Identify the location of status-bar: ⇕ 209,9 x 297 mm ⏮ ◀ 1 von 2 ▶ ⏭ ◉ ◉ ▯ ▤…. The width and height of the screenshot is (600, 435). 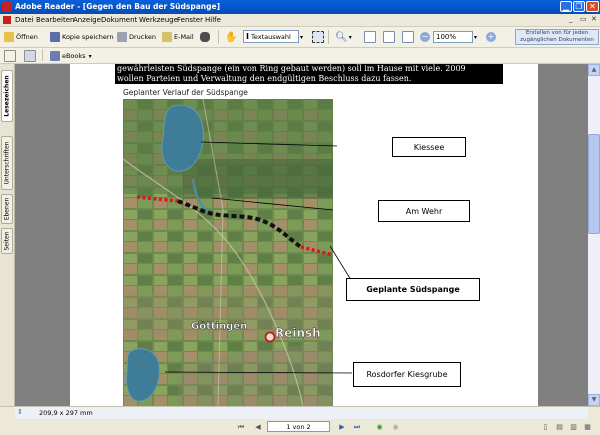
(300, 420).